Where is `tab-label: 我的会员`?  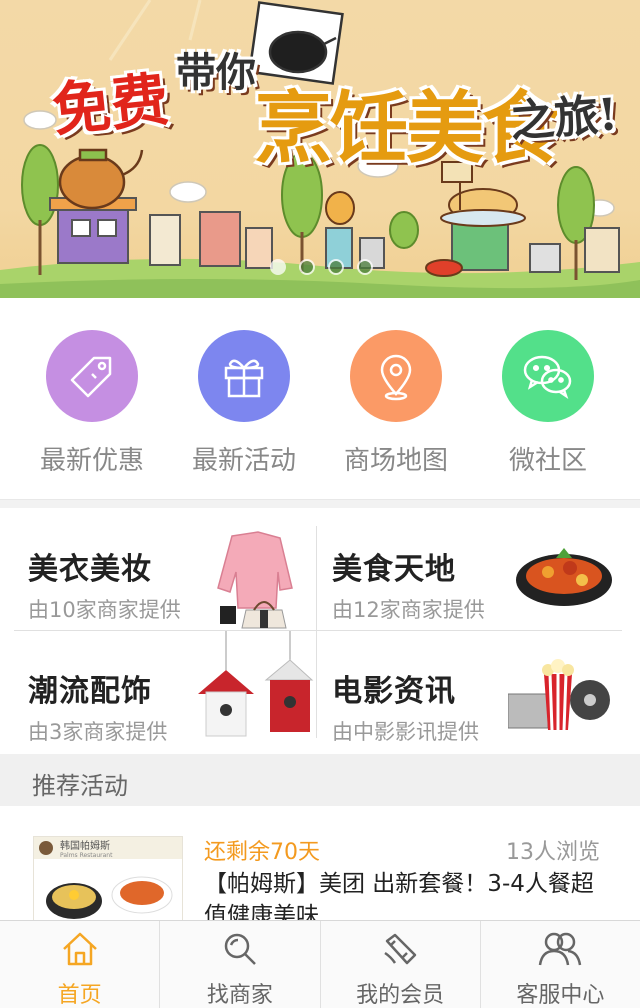
tab-label: 我的会员 is located at coordinates (400, 995).